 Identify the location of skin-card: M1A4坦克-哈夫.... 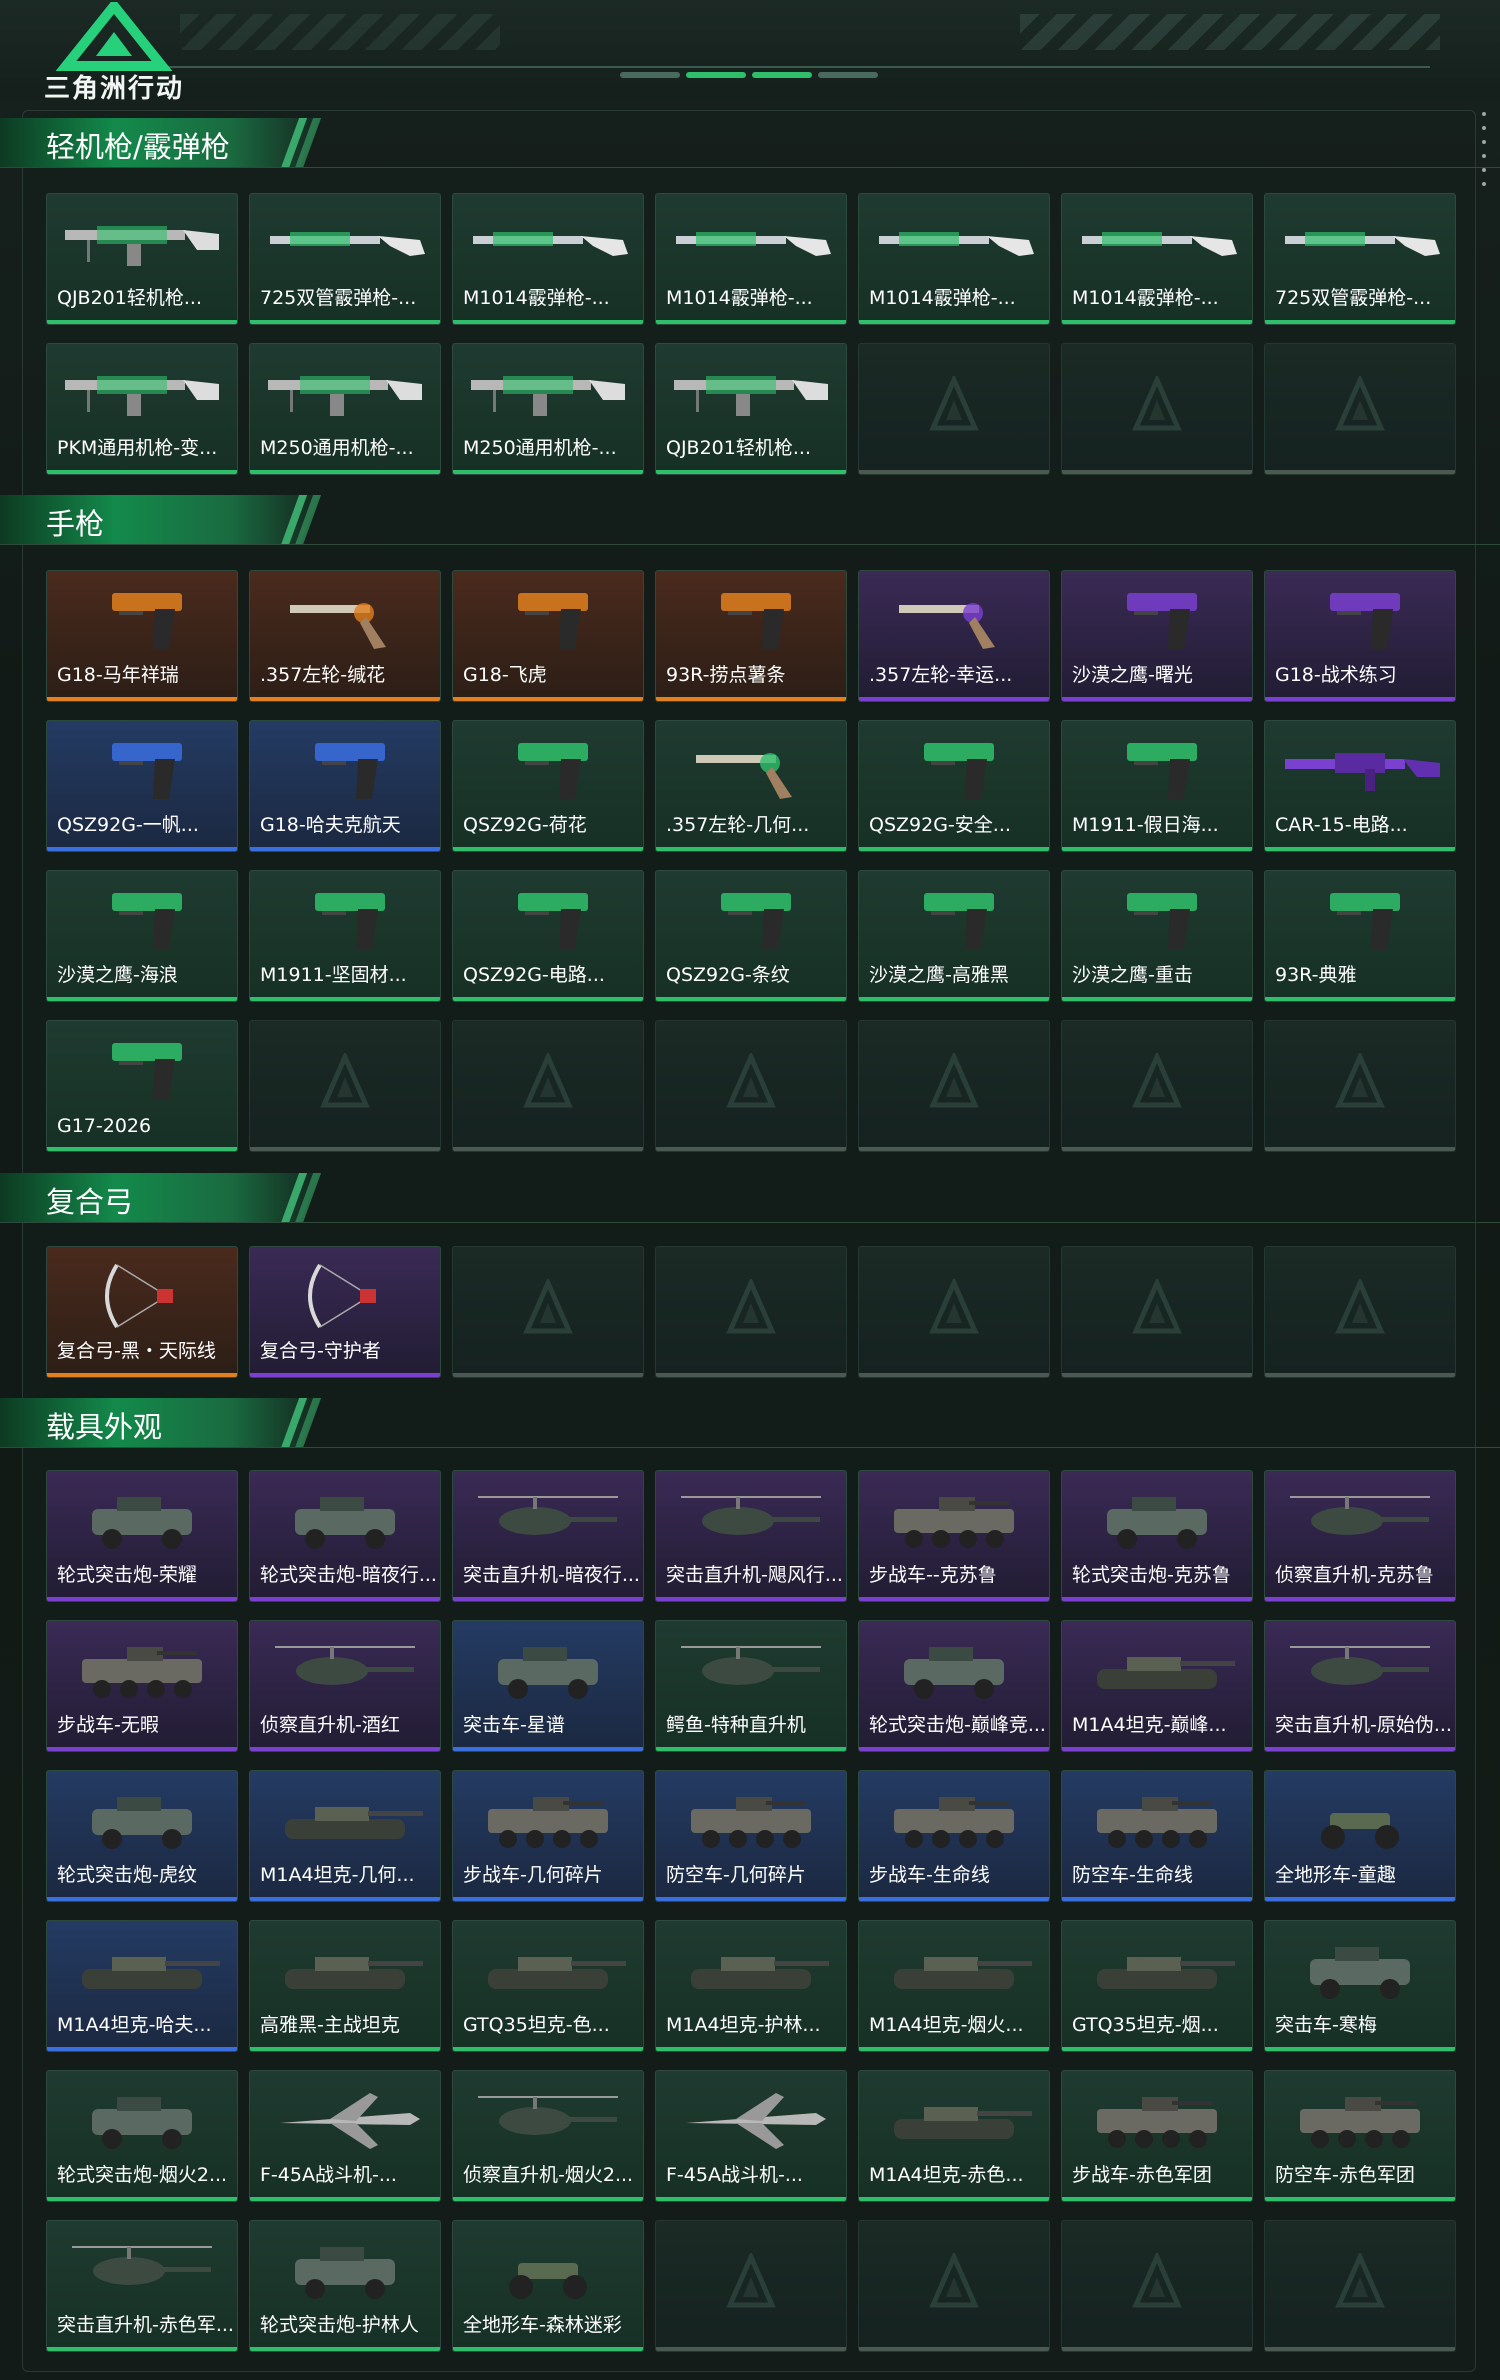
(142, 1986).